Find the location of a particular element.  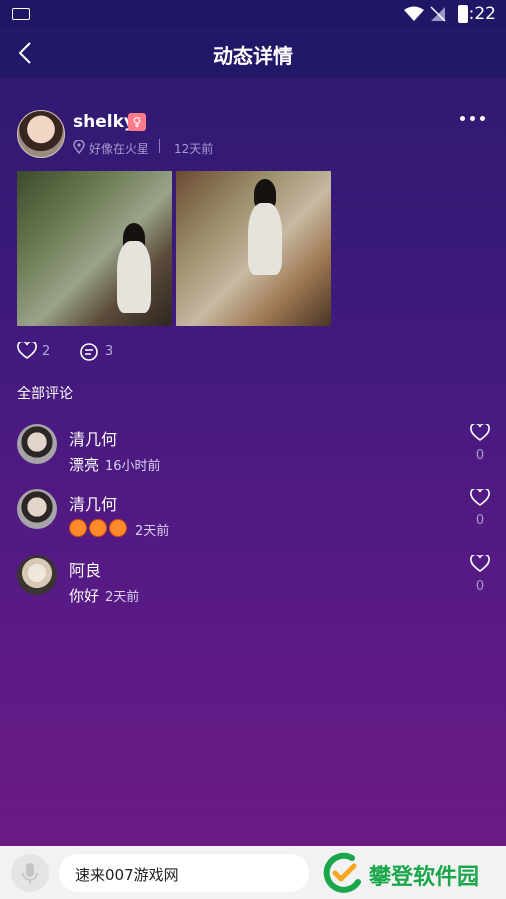

comment-text: 2天前 is located at coordinates (119, 529).